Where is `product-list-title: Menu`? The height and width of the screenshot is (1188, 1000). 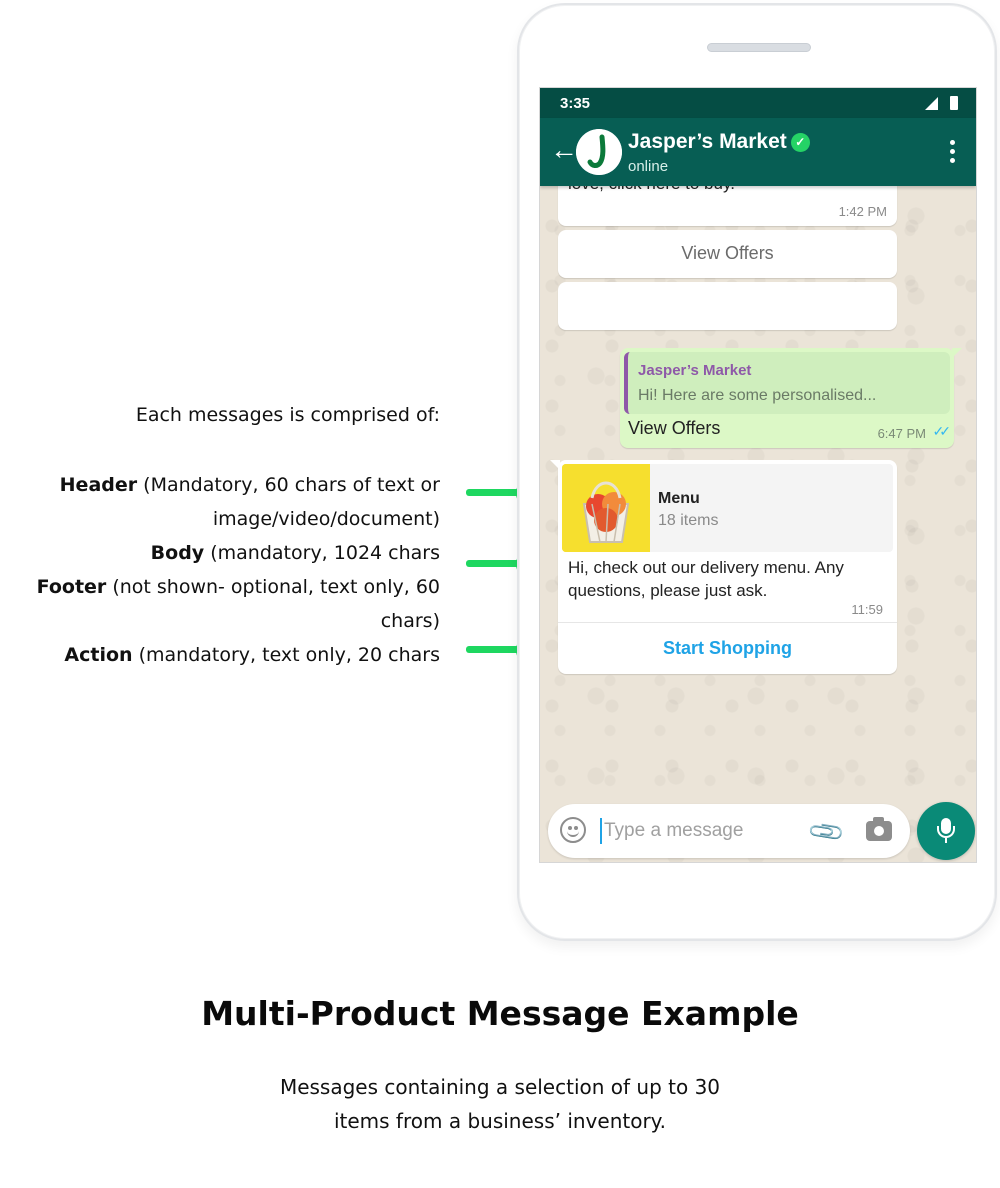
product-list-title: Menu is located at coordinates (679, 498).